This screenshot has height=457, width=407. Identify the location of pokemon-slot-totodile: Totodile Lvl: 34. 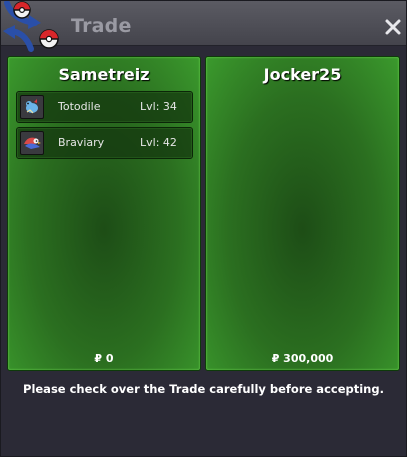
(104, 107).